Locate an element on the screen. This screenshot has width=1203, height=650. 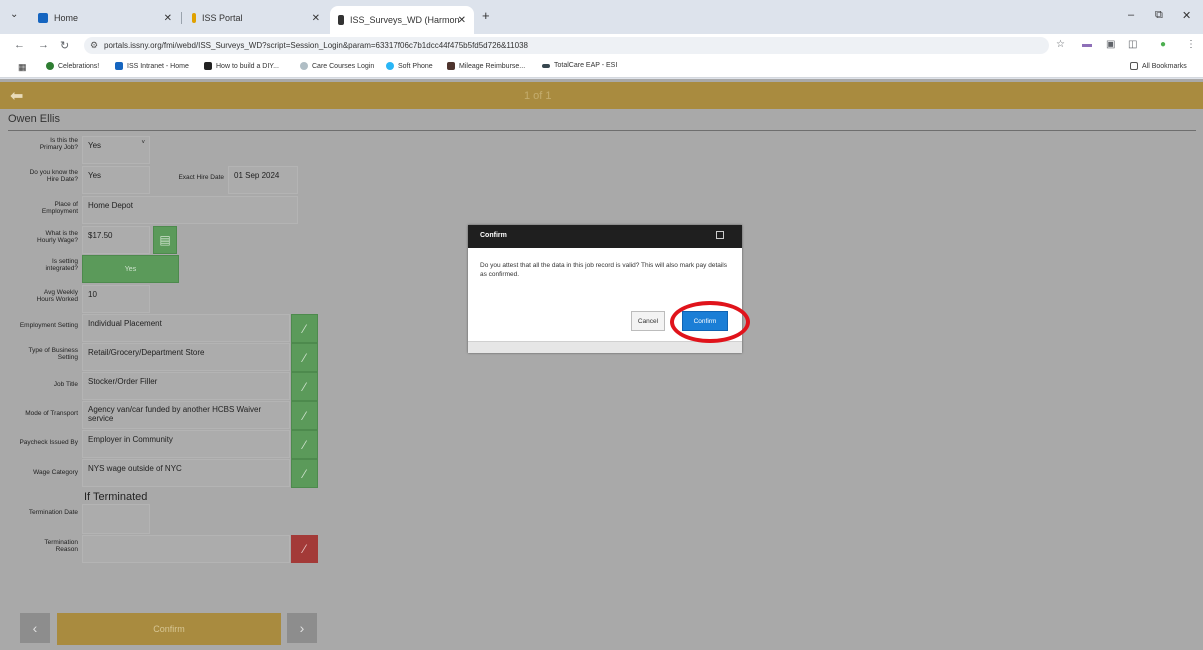
know-hire-date-field: Yes is located at coordinates (116, 180).